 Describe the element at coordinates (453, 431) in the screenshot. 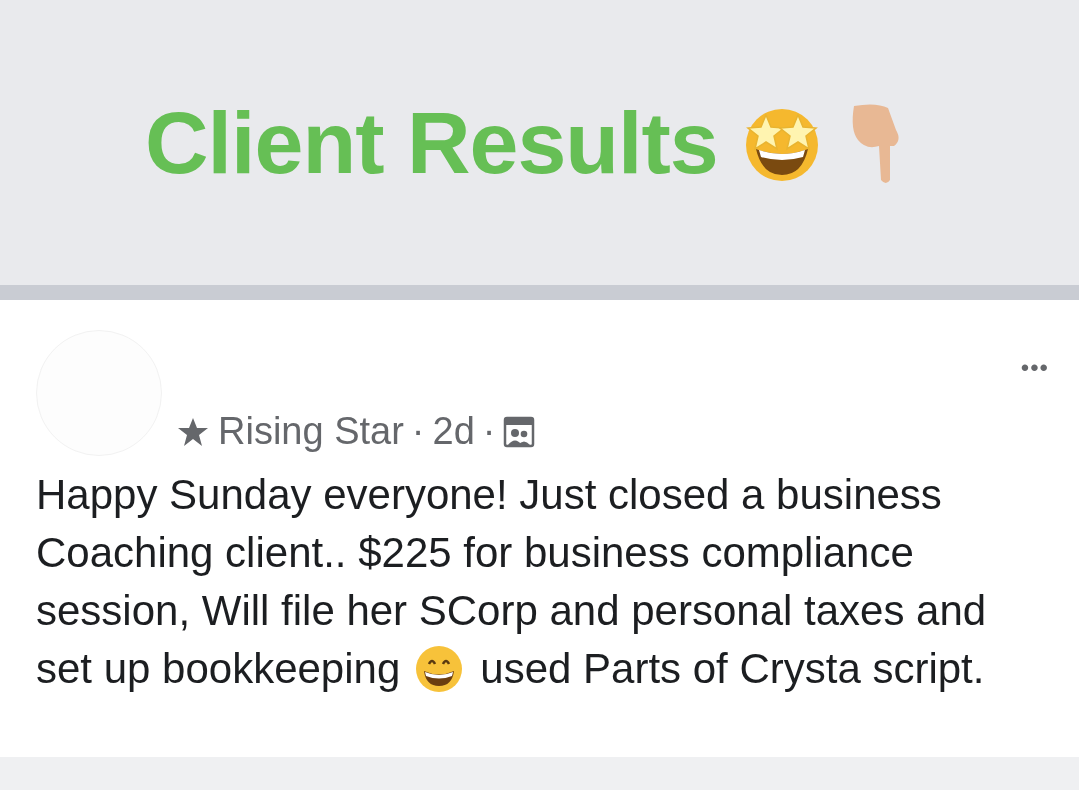

I see `post-time: 2d` at that location.